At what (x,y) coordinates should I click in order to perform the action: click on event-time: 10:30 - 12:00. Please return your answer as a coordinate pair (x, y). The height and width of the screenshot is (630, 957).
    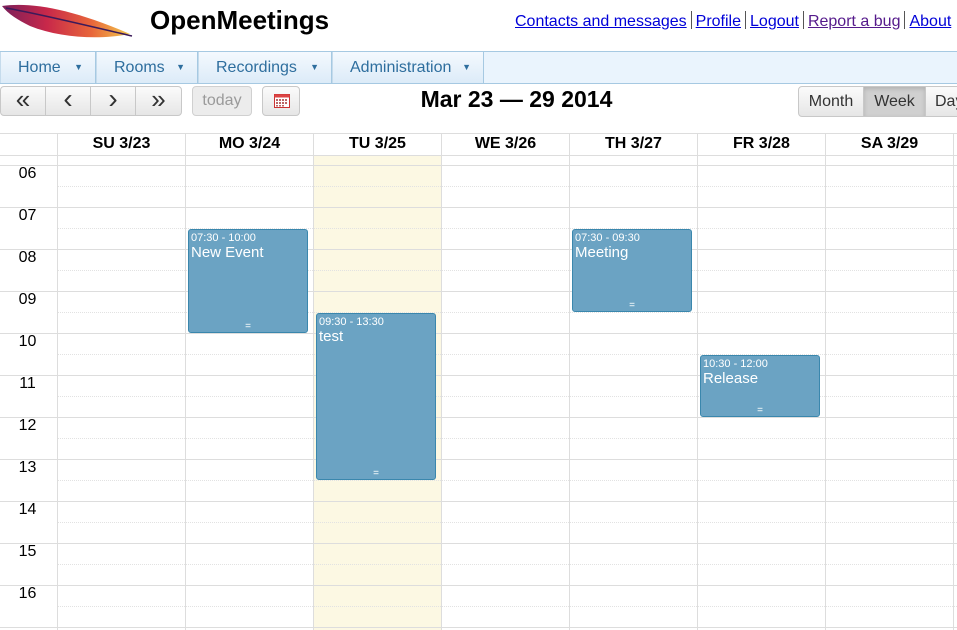
    Looking at the image, I should click on (735, 364).